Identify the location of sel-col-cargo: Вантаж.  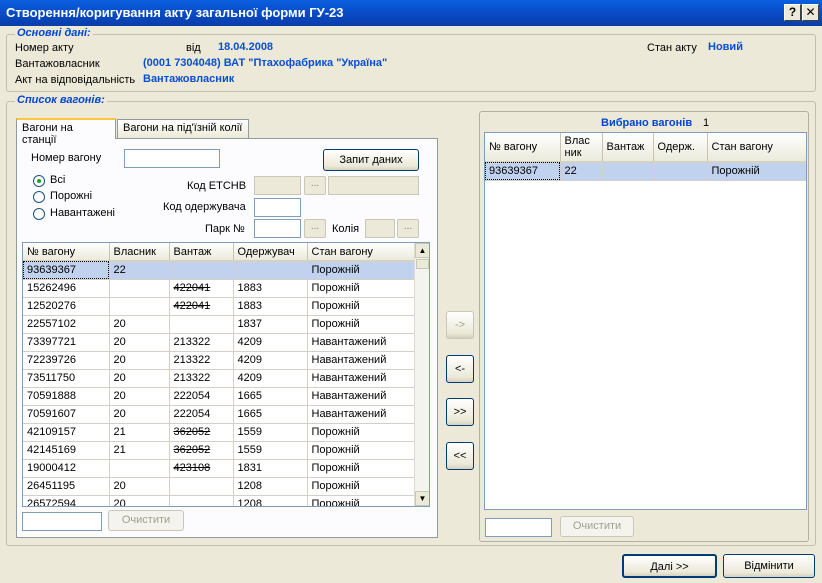
(628, 148).